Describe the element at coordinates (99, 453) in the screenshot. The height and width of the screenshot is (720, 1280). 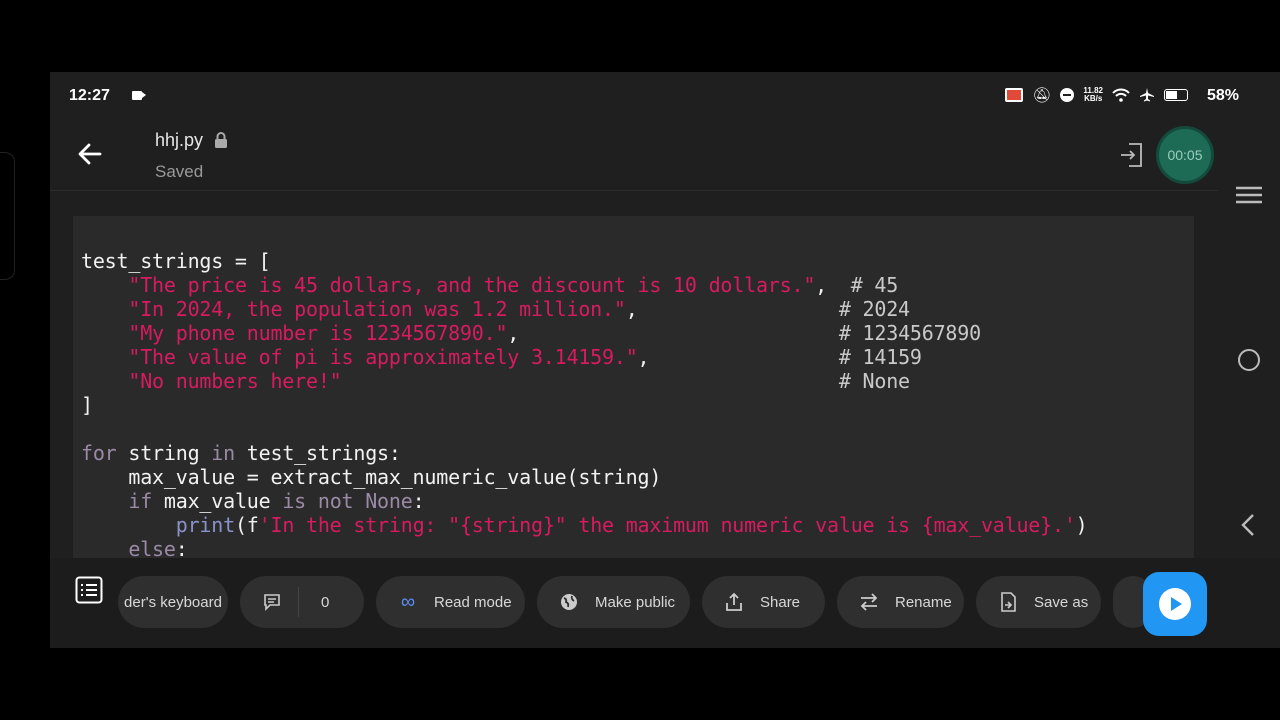
I see `code-token: for` at that location.